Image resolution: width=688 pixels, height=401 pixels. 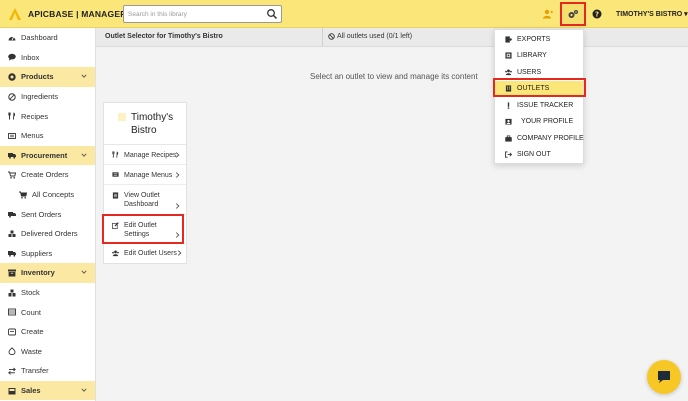 What do you see at coordinates (508, 39) in the screenshot?
I see `export-icon` at bounding box center [508, 39].